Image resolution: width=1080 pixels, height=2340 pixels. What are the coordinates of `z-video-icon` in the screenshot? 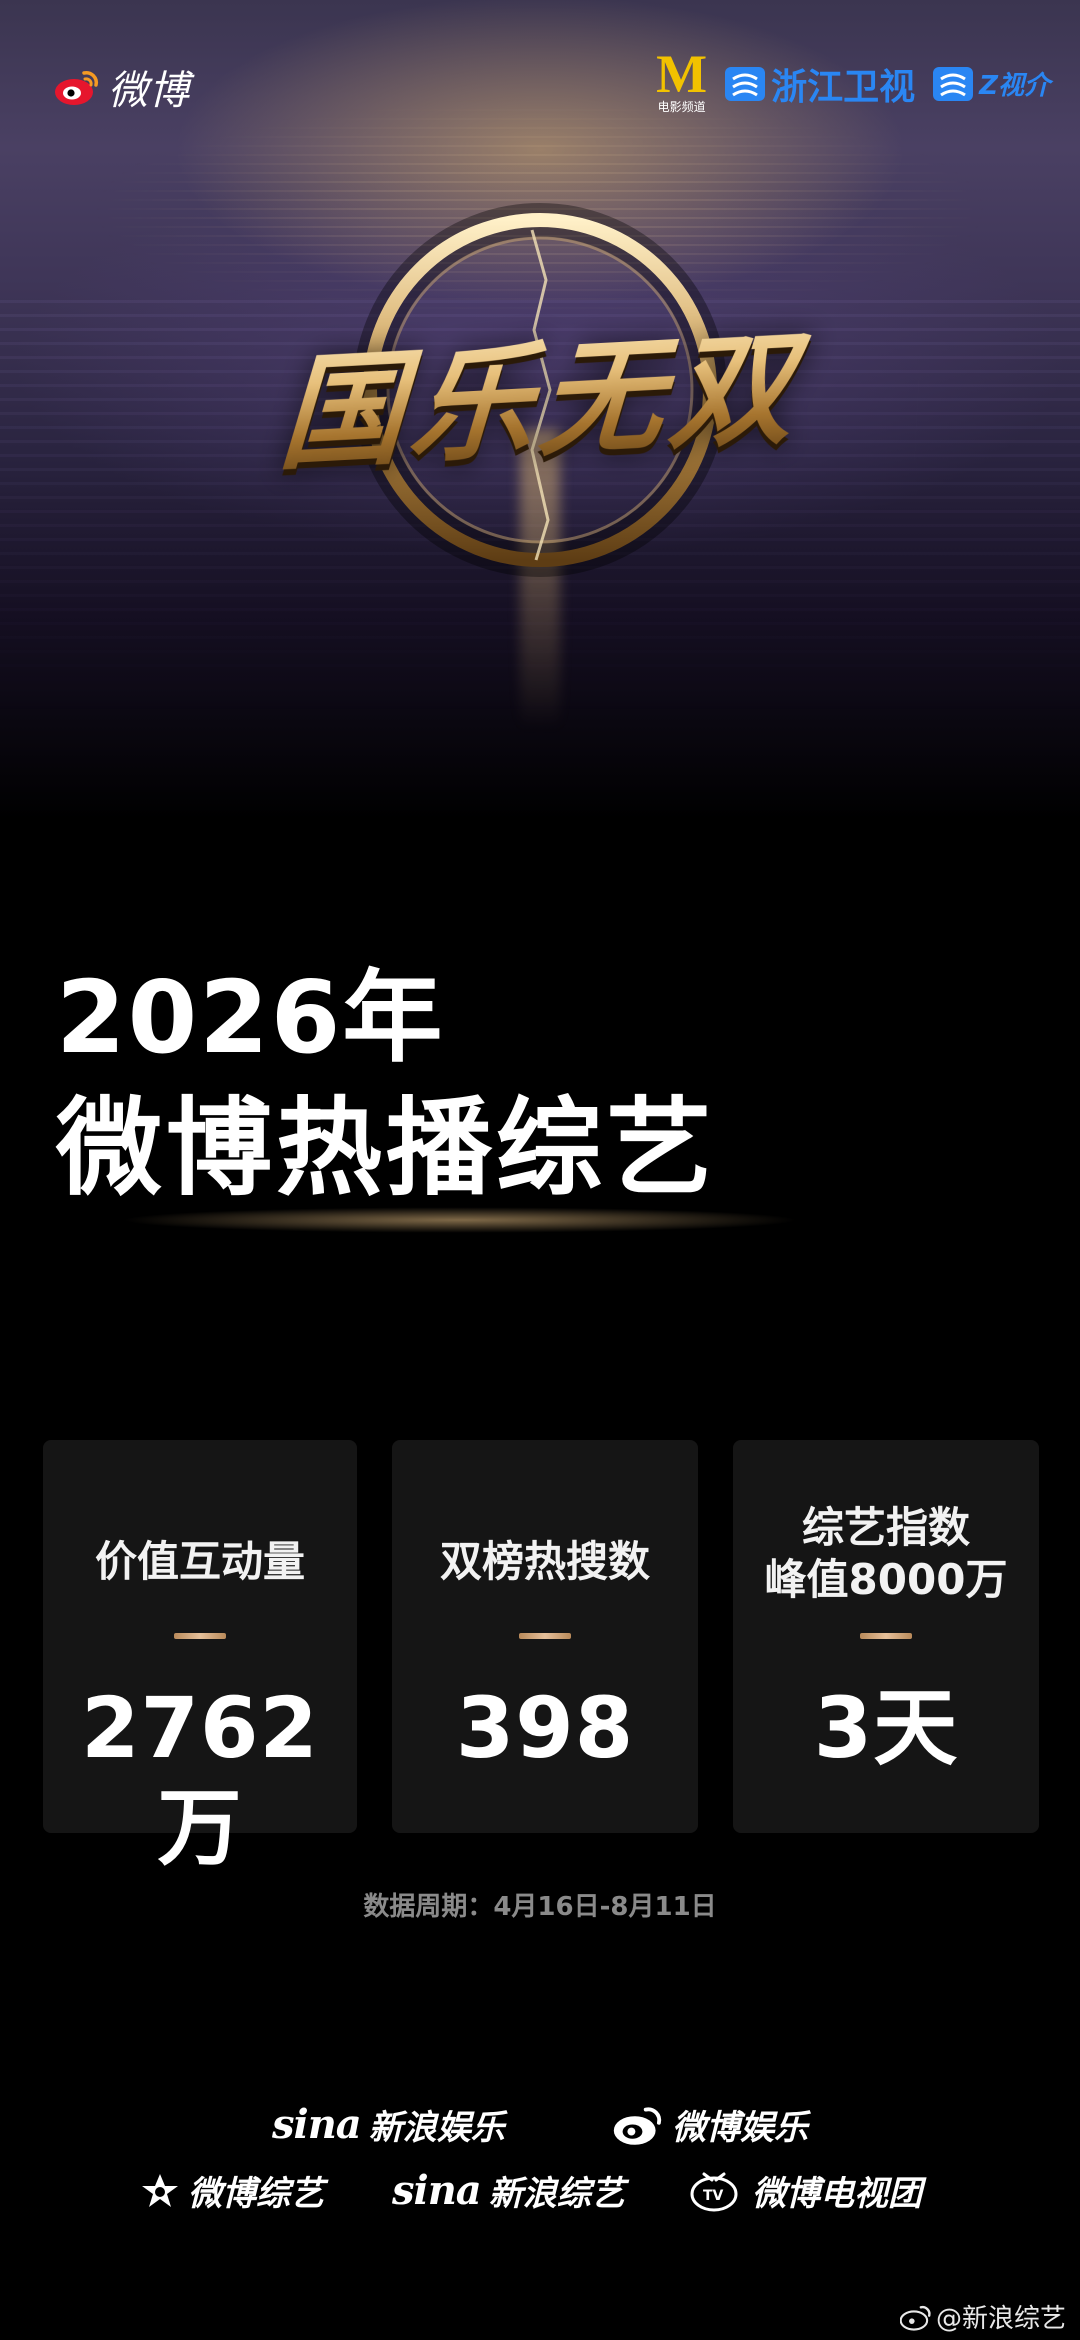 It's located at (953, 83).